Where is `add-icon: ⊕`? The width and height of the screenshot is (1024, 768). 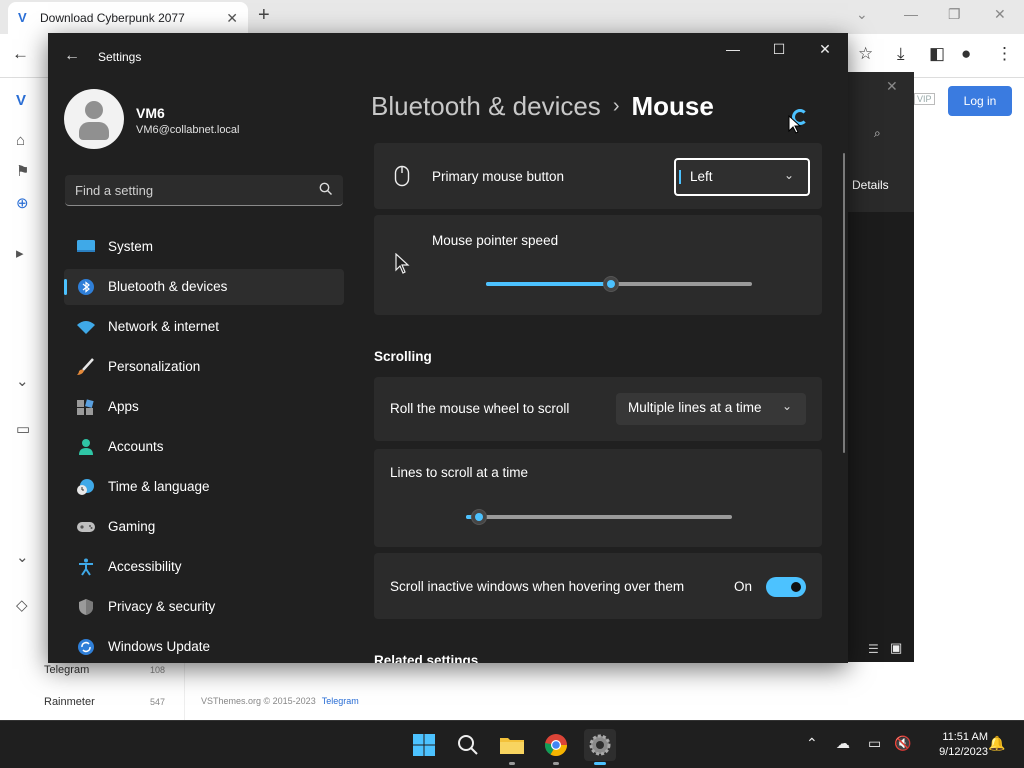
add-icon: ⊕ is located at coordinates (22, 203).